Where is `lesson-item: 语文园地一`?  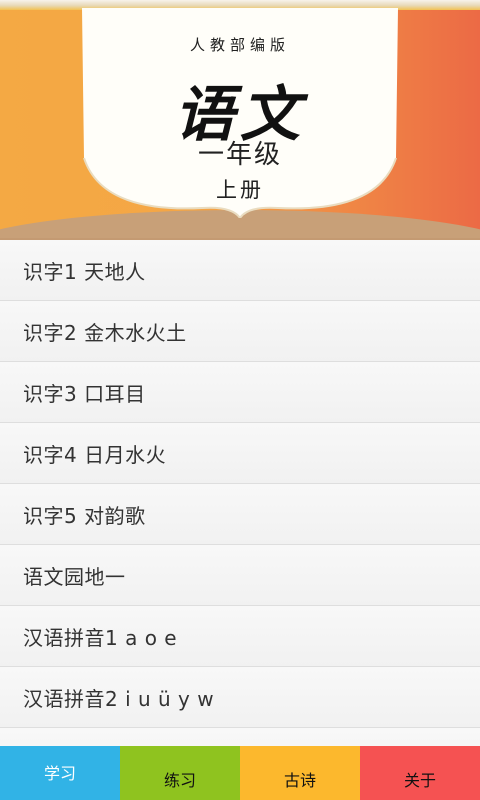
lesson-item: 语文园地一 is located at coordinates (240, 575).